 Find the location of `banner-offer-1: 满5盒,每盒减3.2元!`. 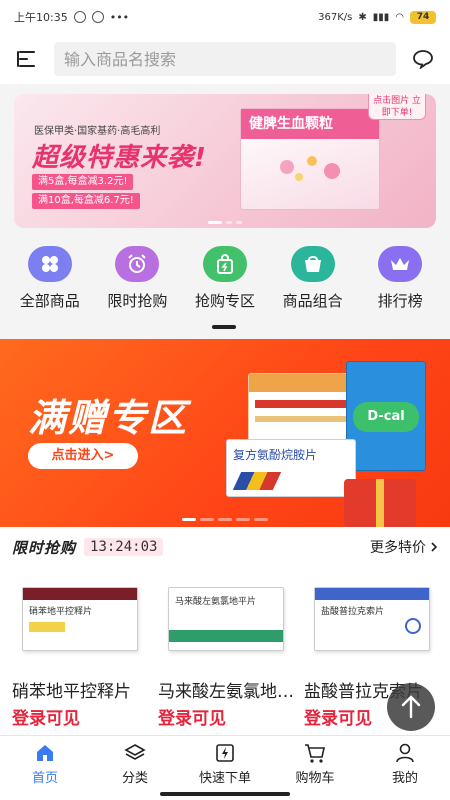

banner-offer-1: 满5盒,每盒减3.2元! is located at coordinates (83, 182).